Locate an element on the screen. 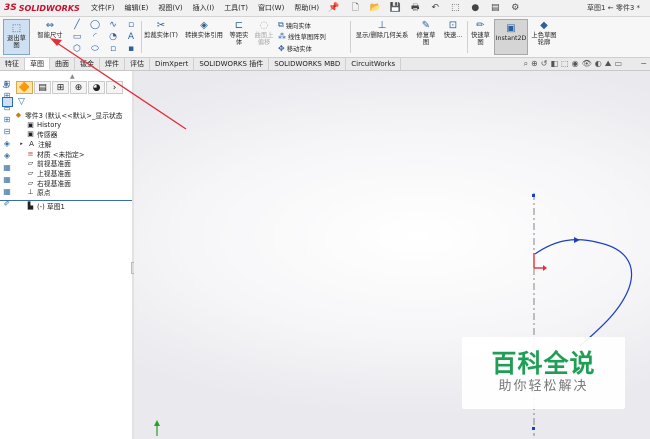  previous-view-icon: ↺ is located at coordinates (544, 64).